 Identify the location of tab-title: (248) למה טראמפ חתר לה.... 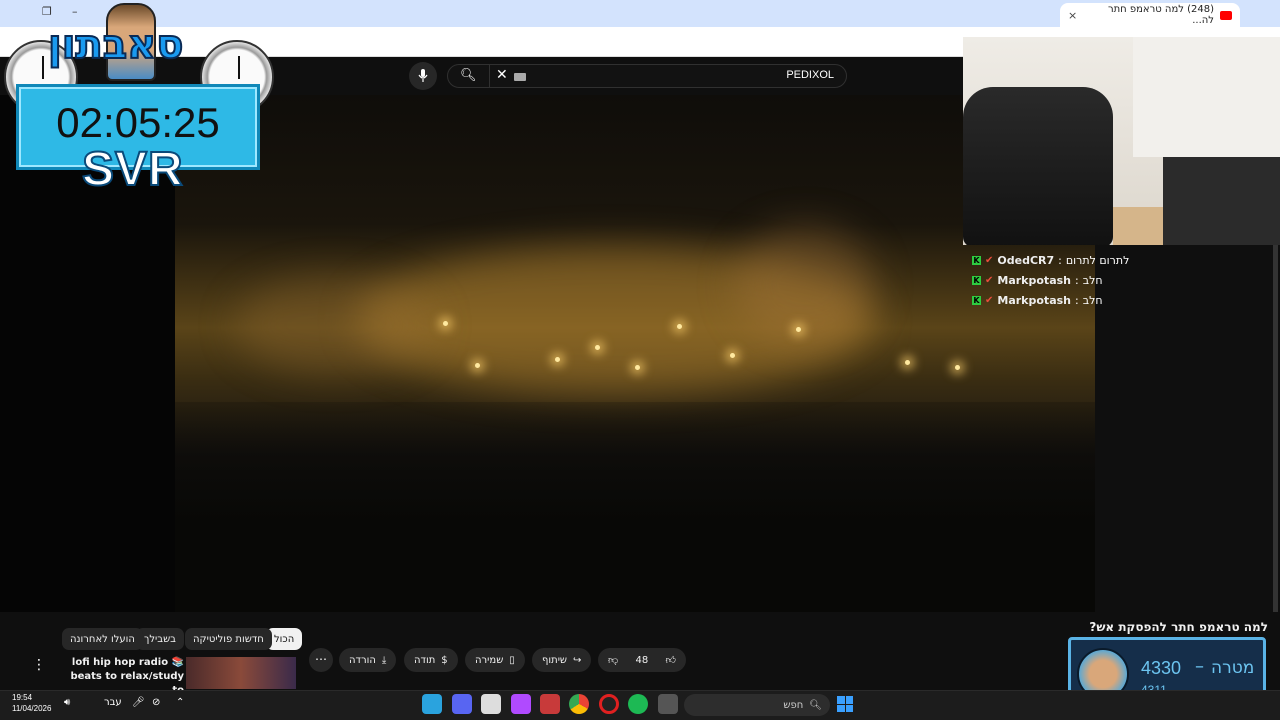
(1160, 15).